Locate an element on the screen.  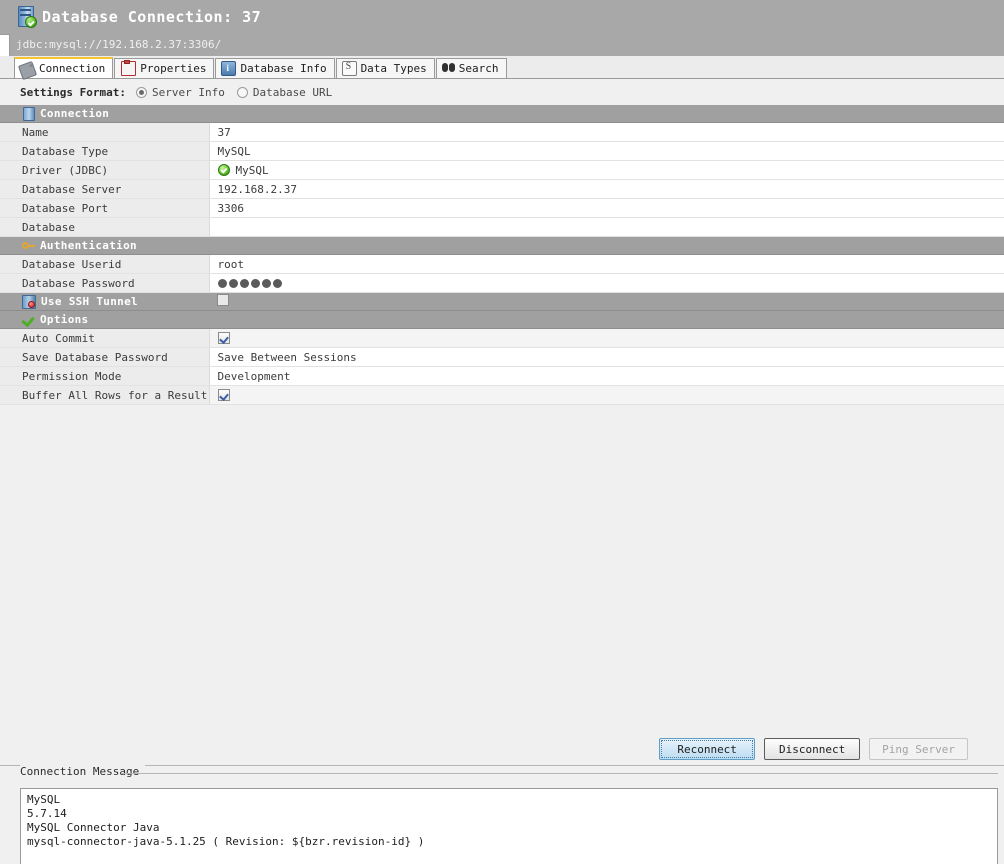
row-value-database-userid: root is located at coordinates (606, 264).